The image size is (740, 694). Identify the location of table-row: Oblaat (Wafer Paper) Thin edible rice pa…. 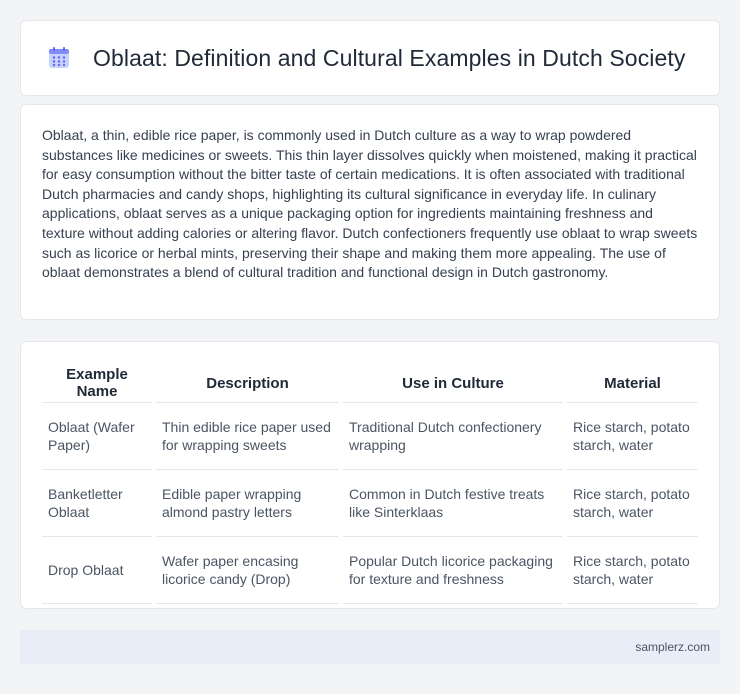
(370, 436).